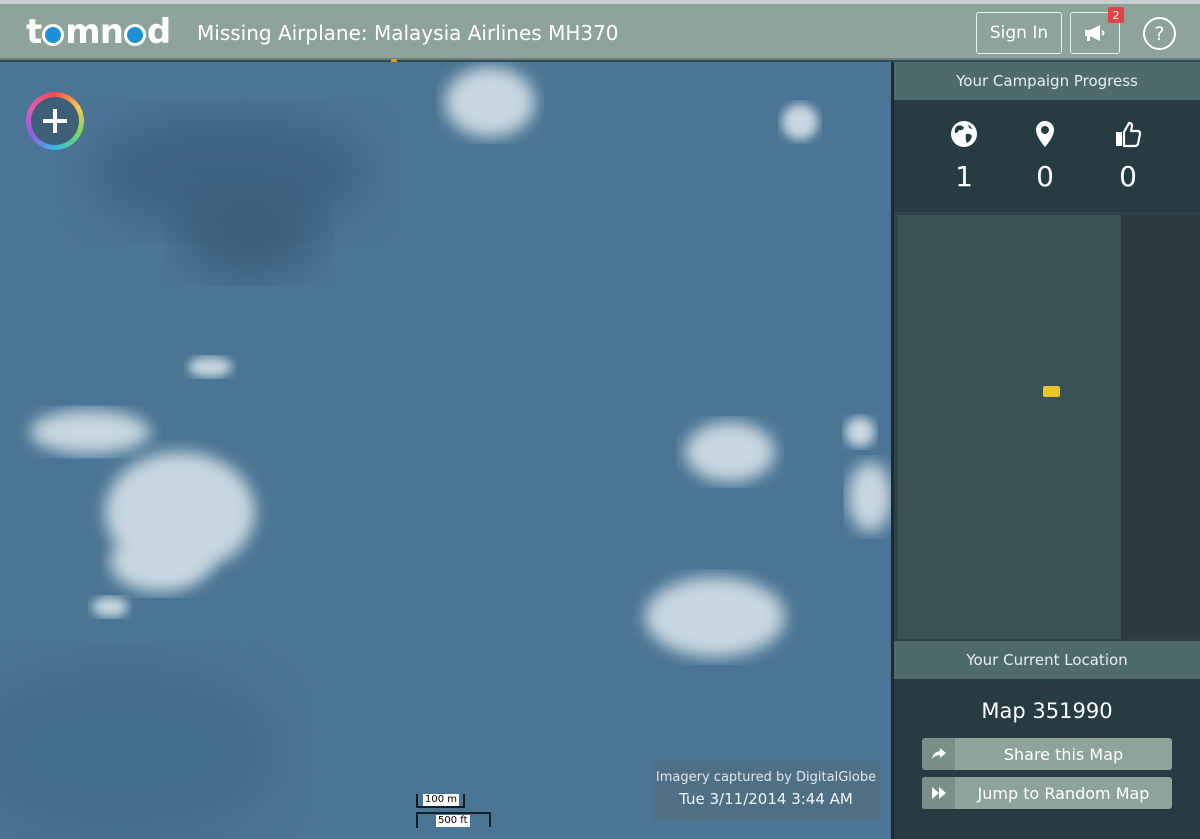 This screenshot has height=839, width=1200. I want to click on thumbs-up-icon, so click(1129, 134).